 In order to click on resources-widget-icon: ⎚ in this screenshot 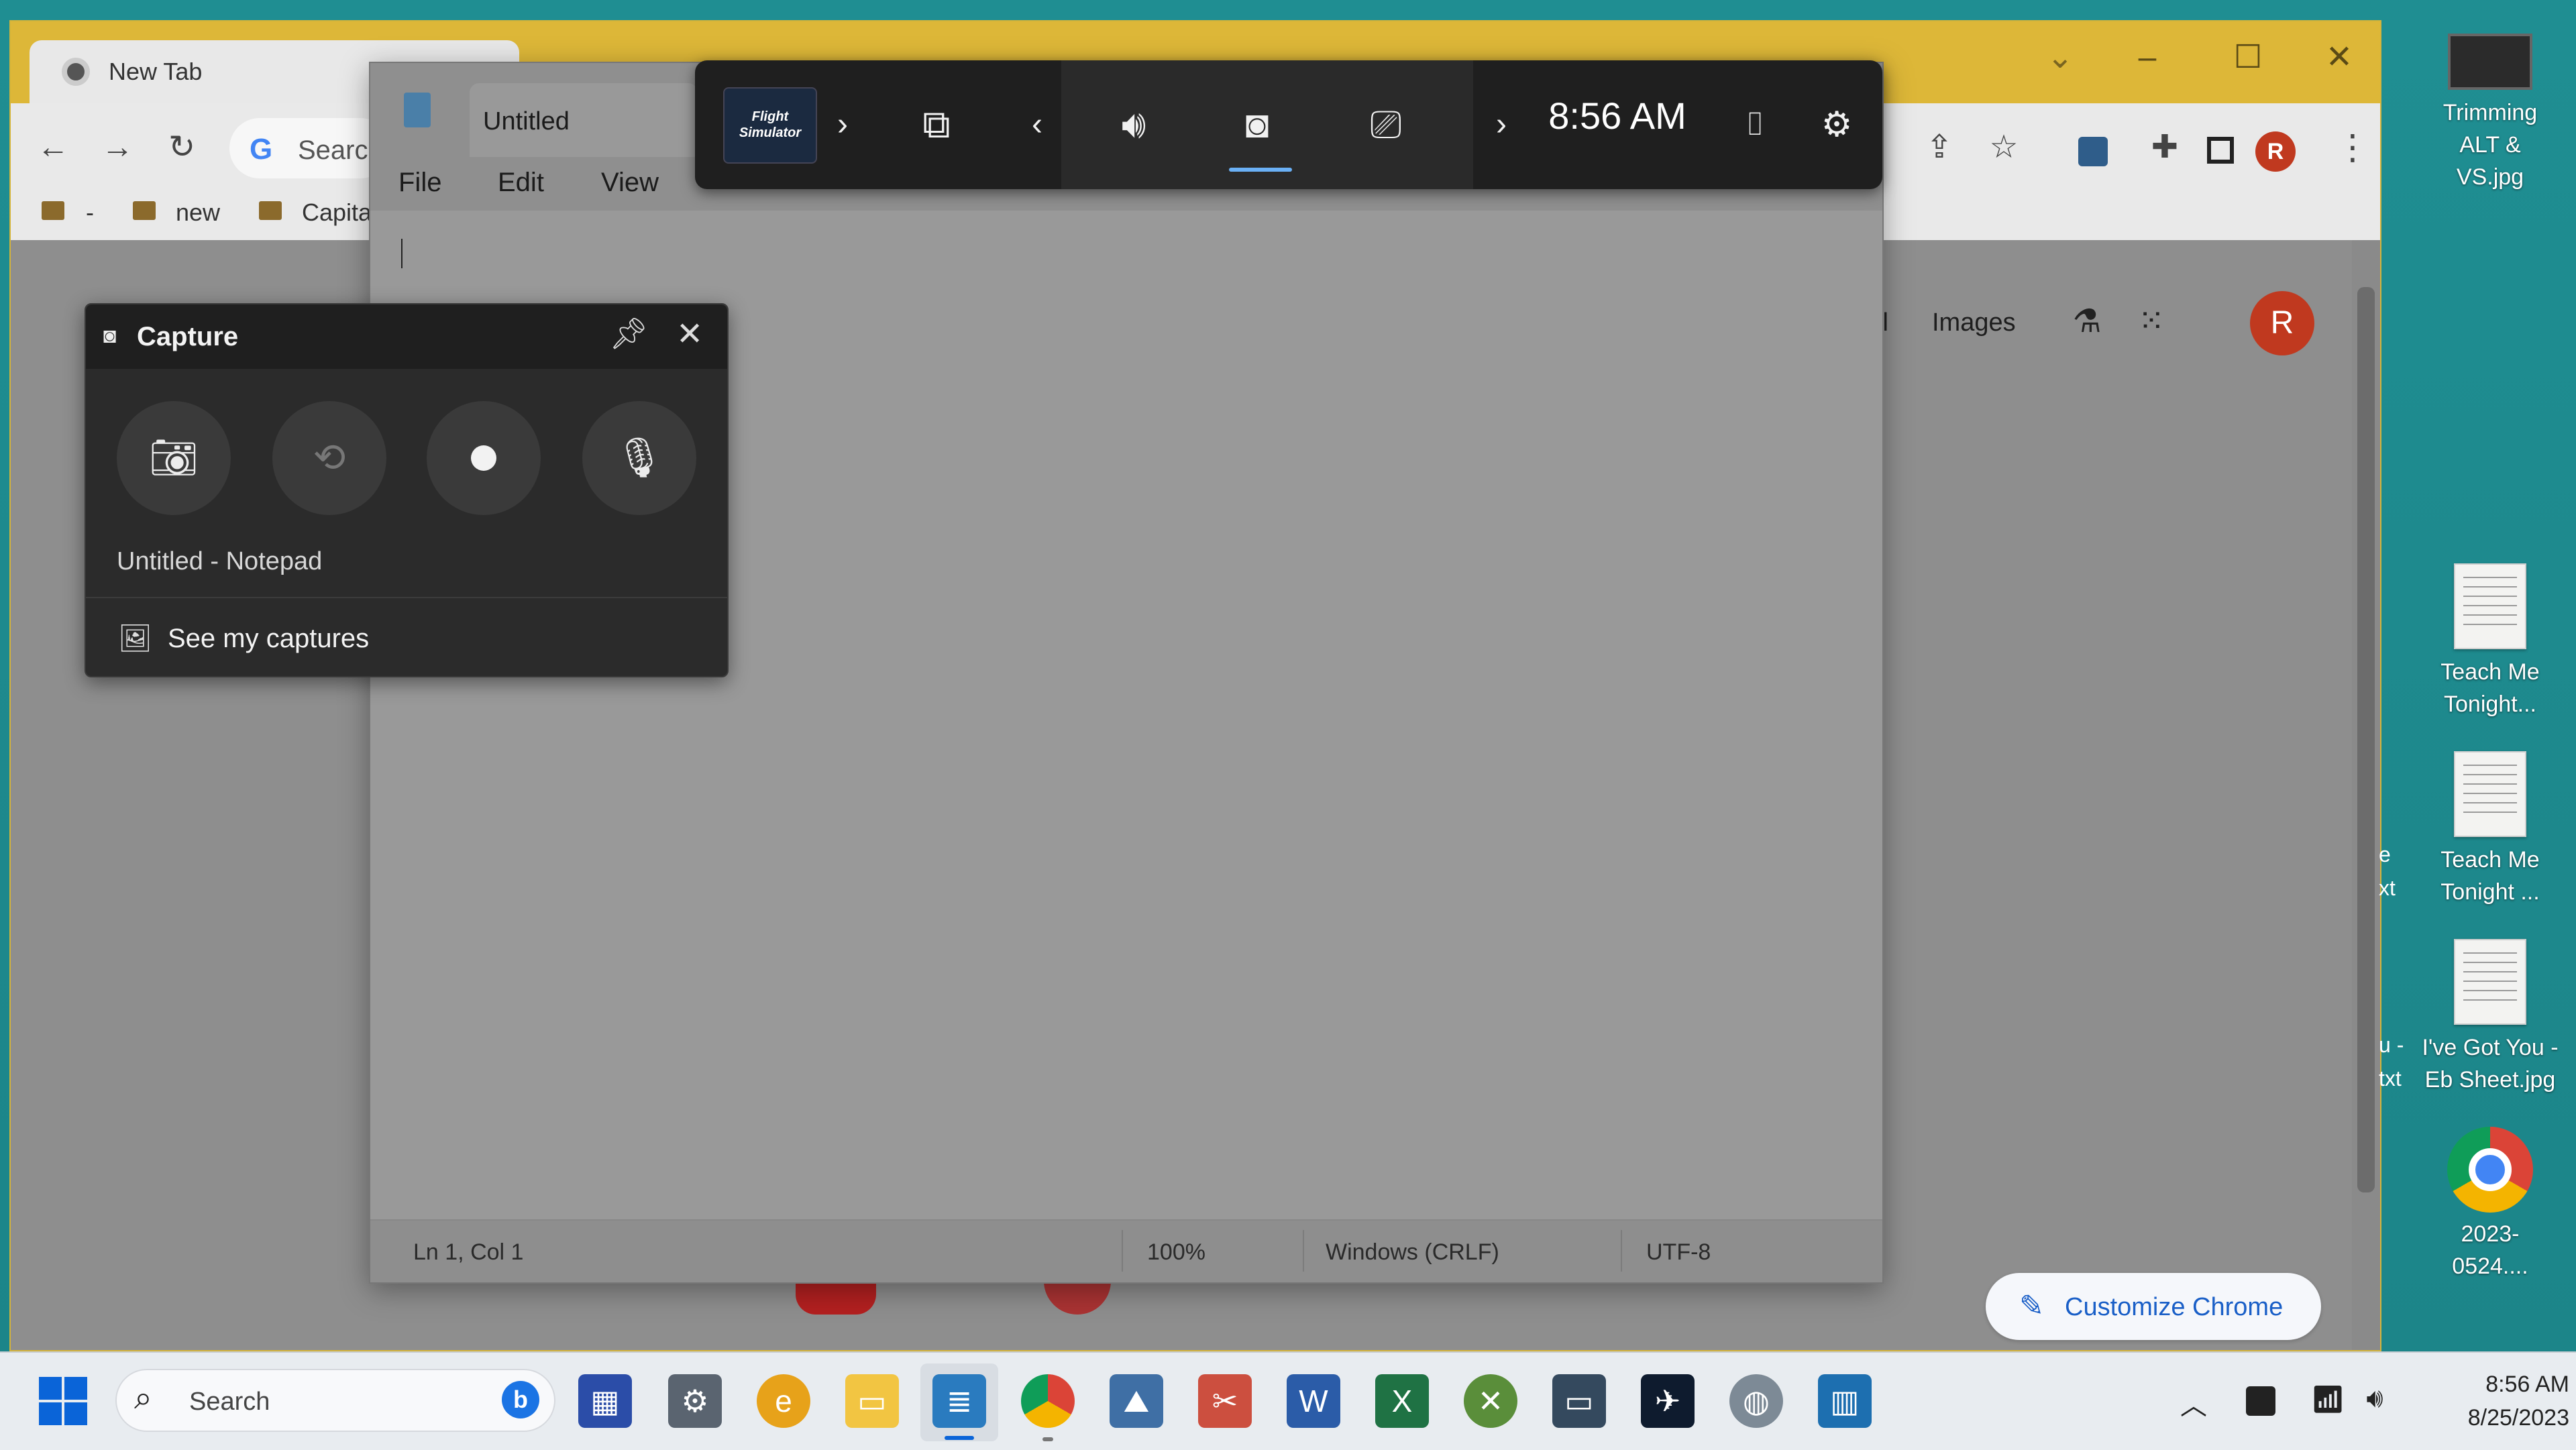, I will do `click(1386, 124)`.